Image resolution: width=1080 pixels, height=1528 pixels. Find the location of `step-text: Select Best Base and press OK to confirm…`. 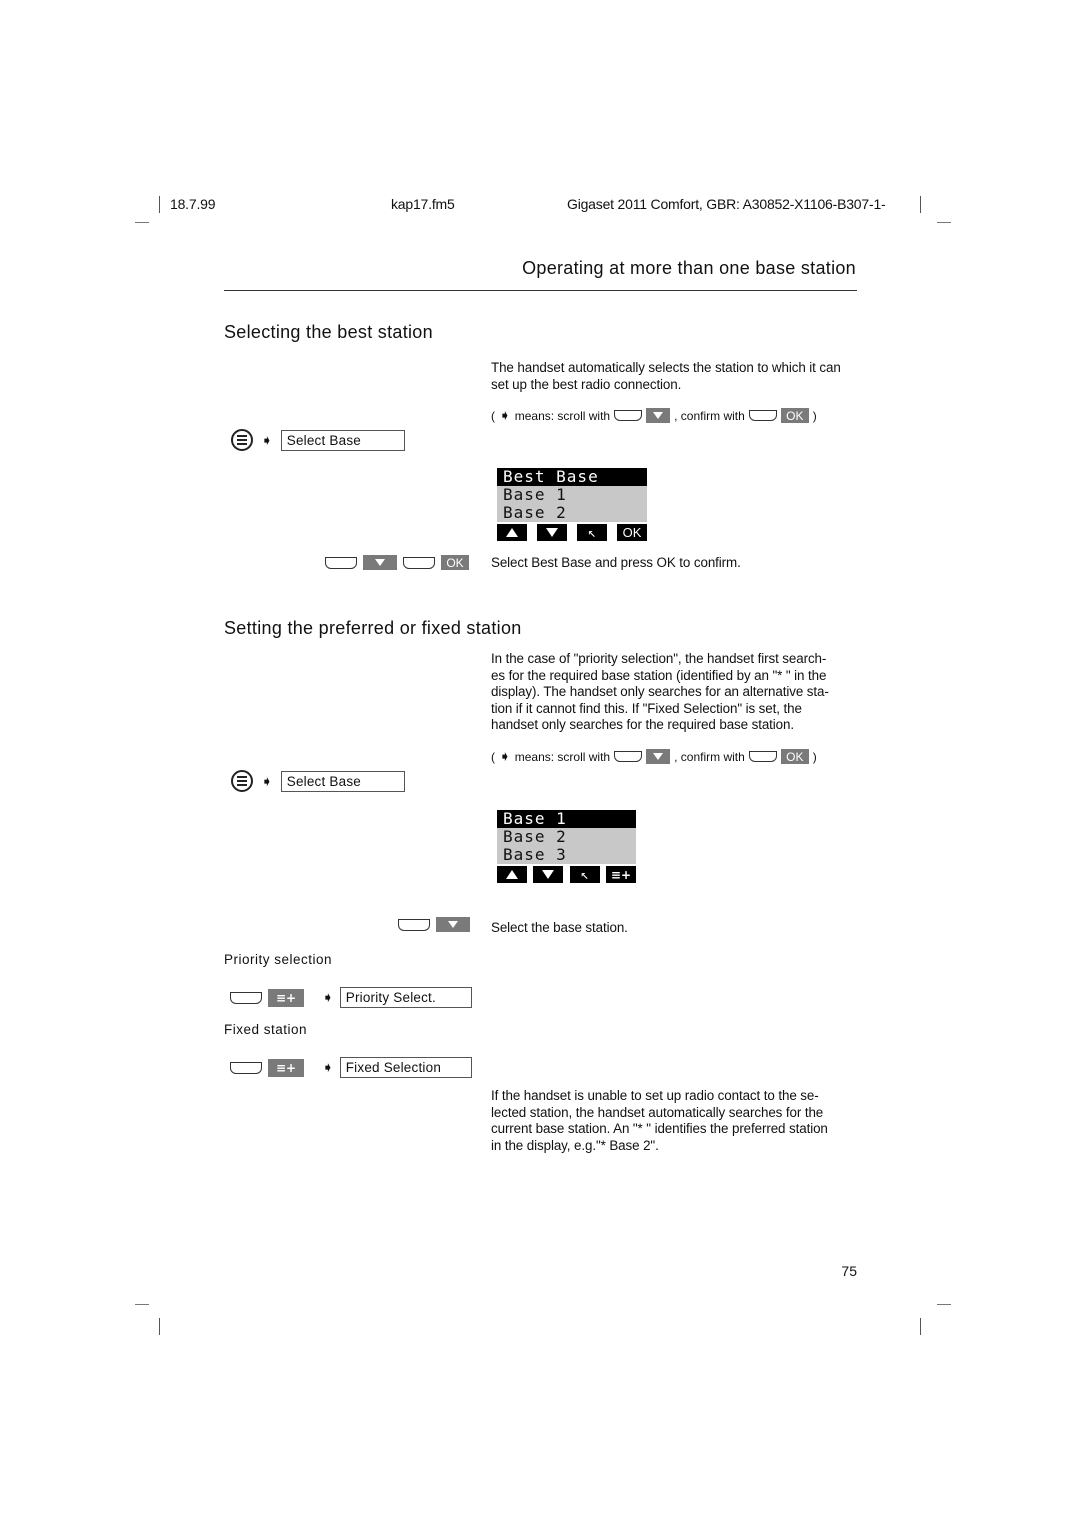

step-text: Select Best Base and press OK to confirm… is located at coordinates (616, 562).